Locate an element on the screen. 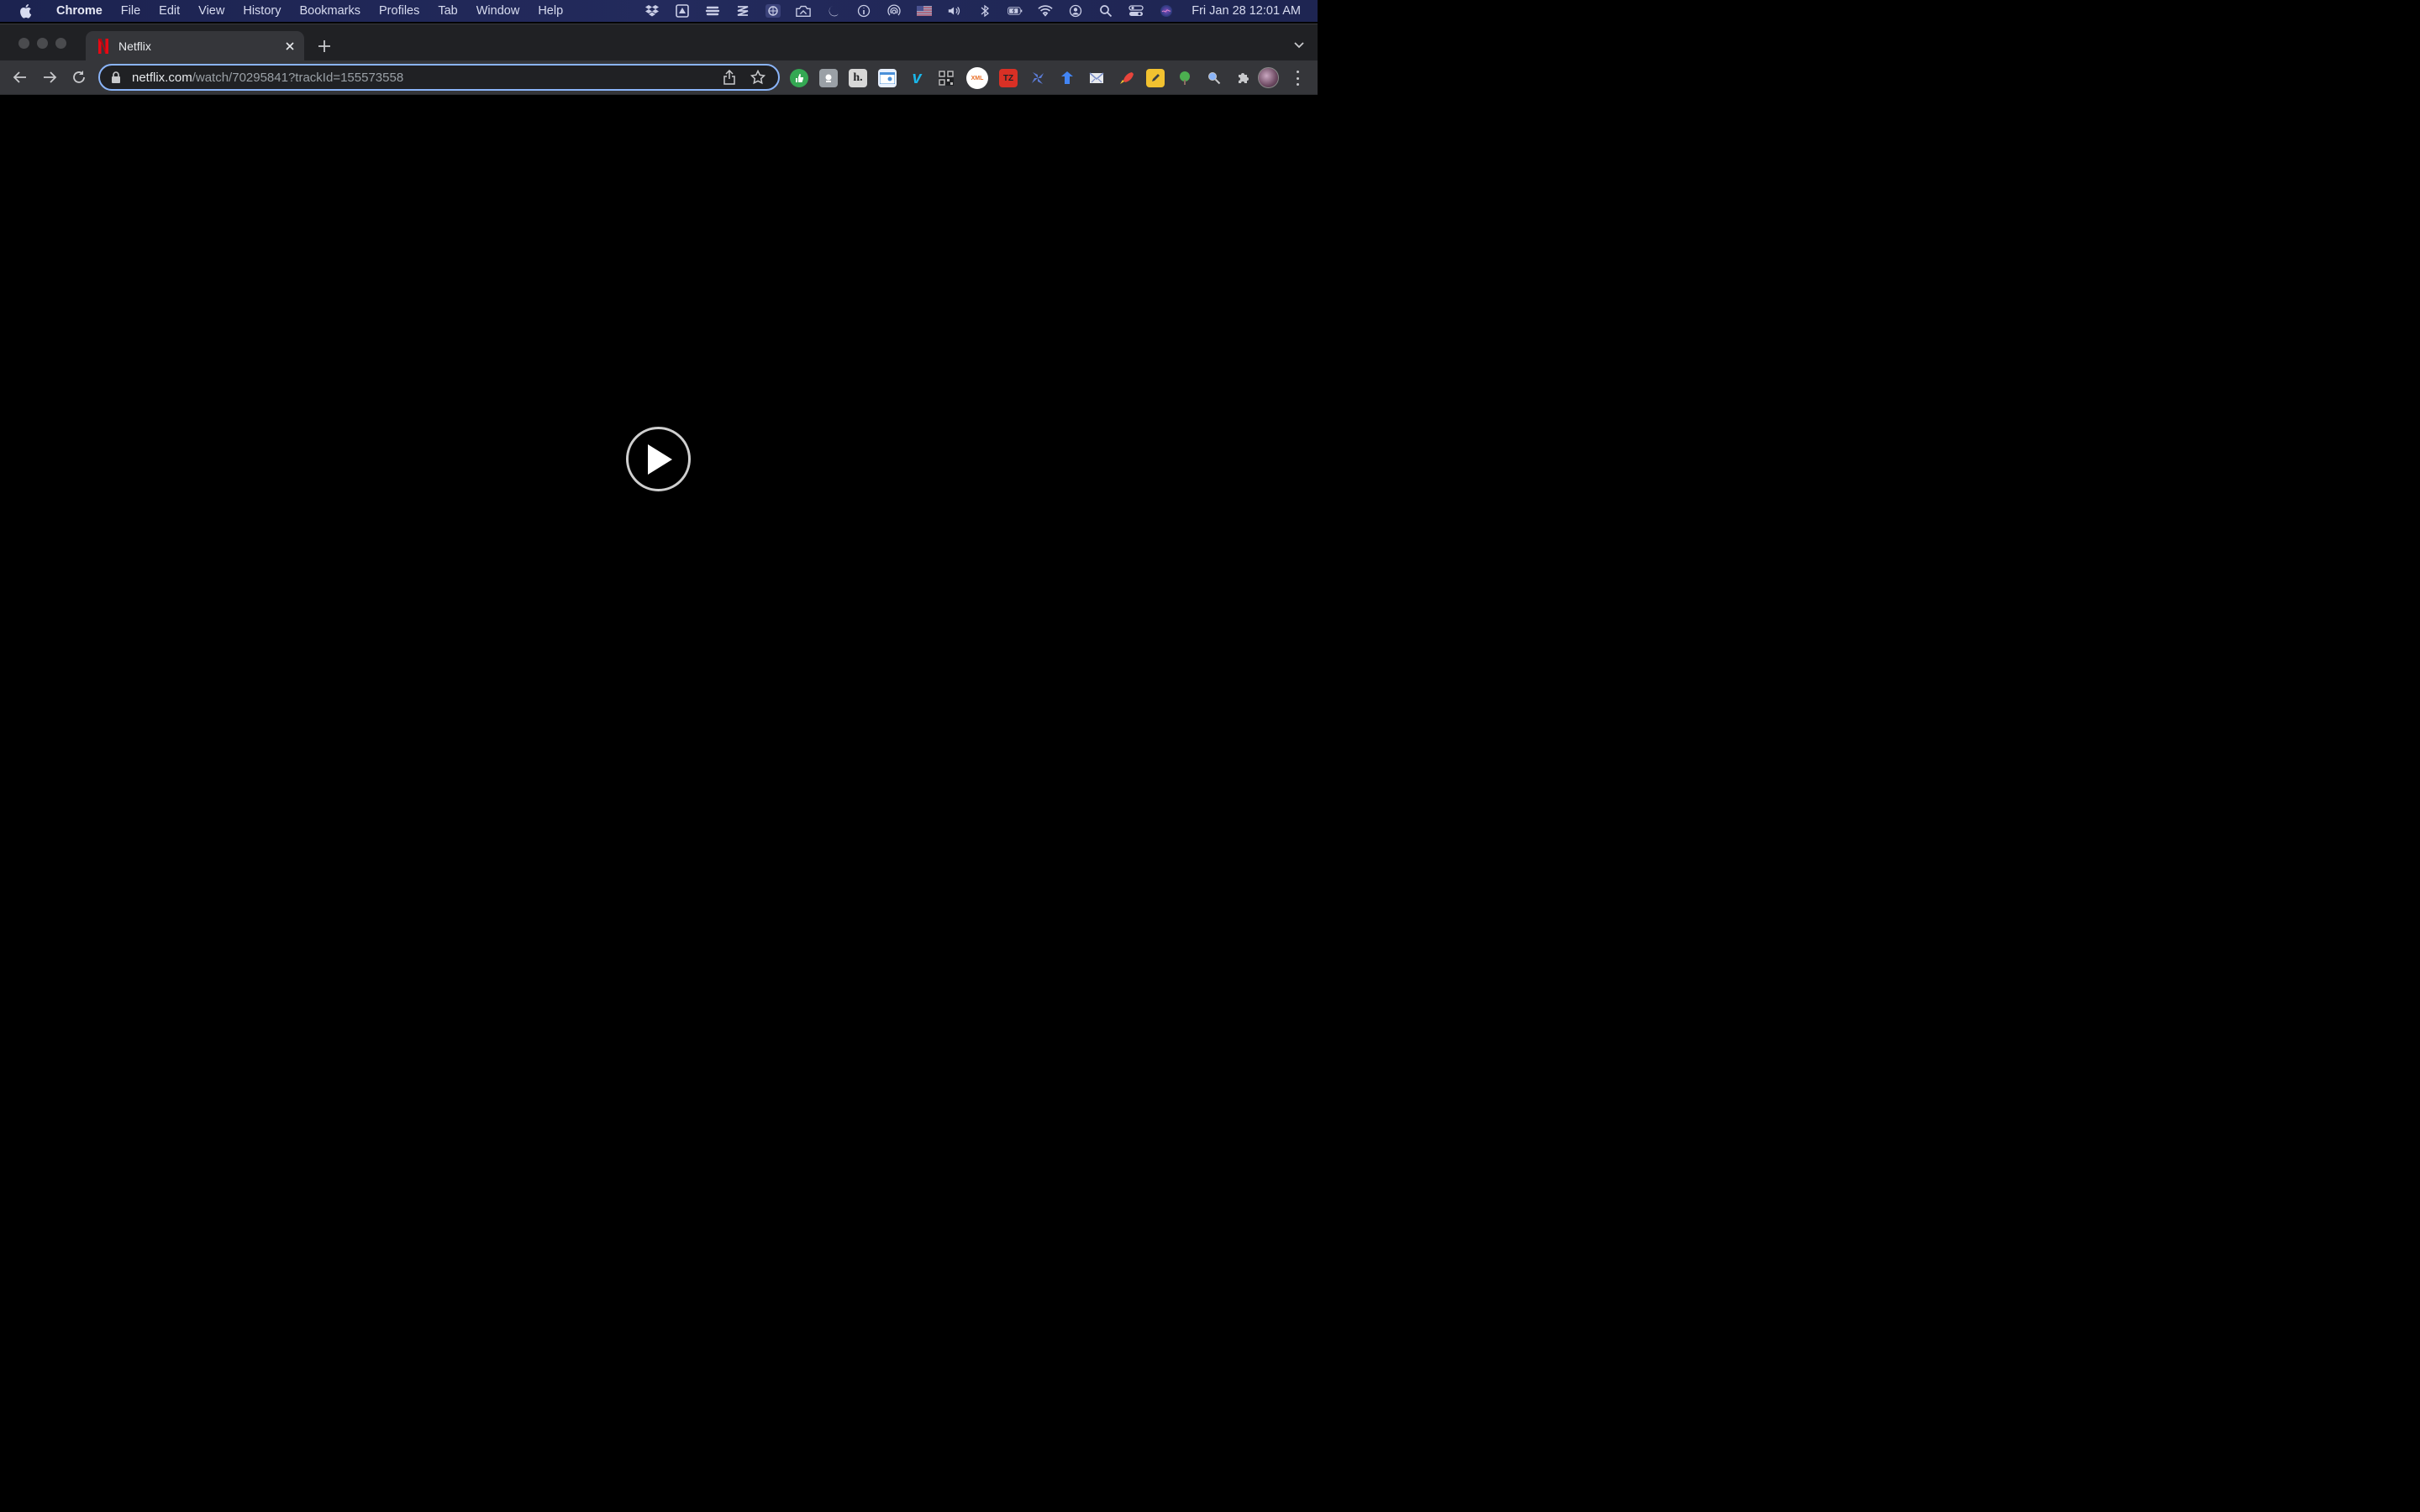  apple-icon is located at coordinates (25, 10).